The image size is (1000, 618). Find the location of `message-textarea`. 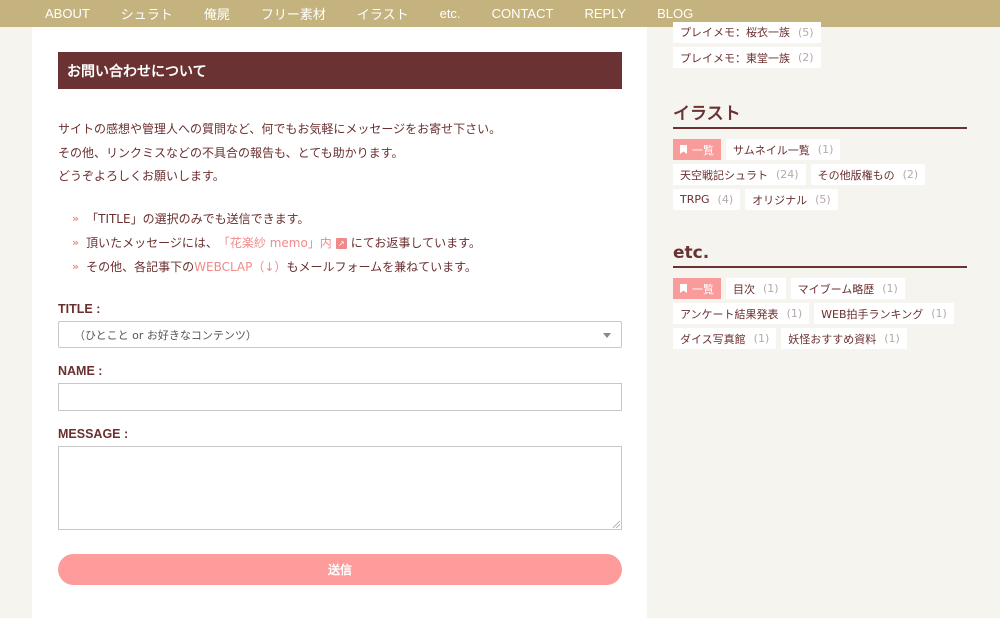

message-textarea is located at coordinates (340, 488).